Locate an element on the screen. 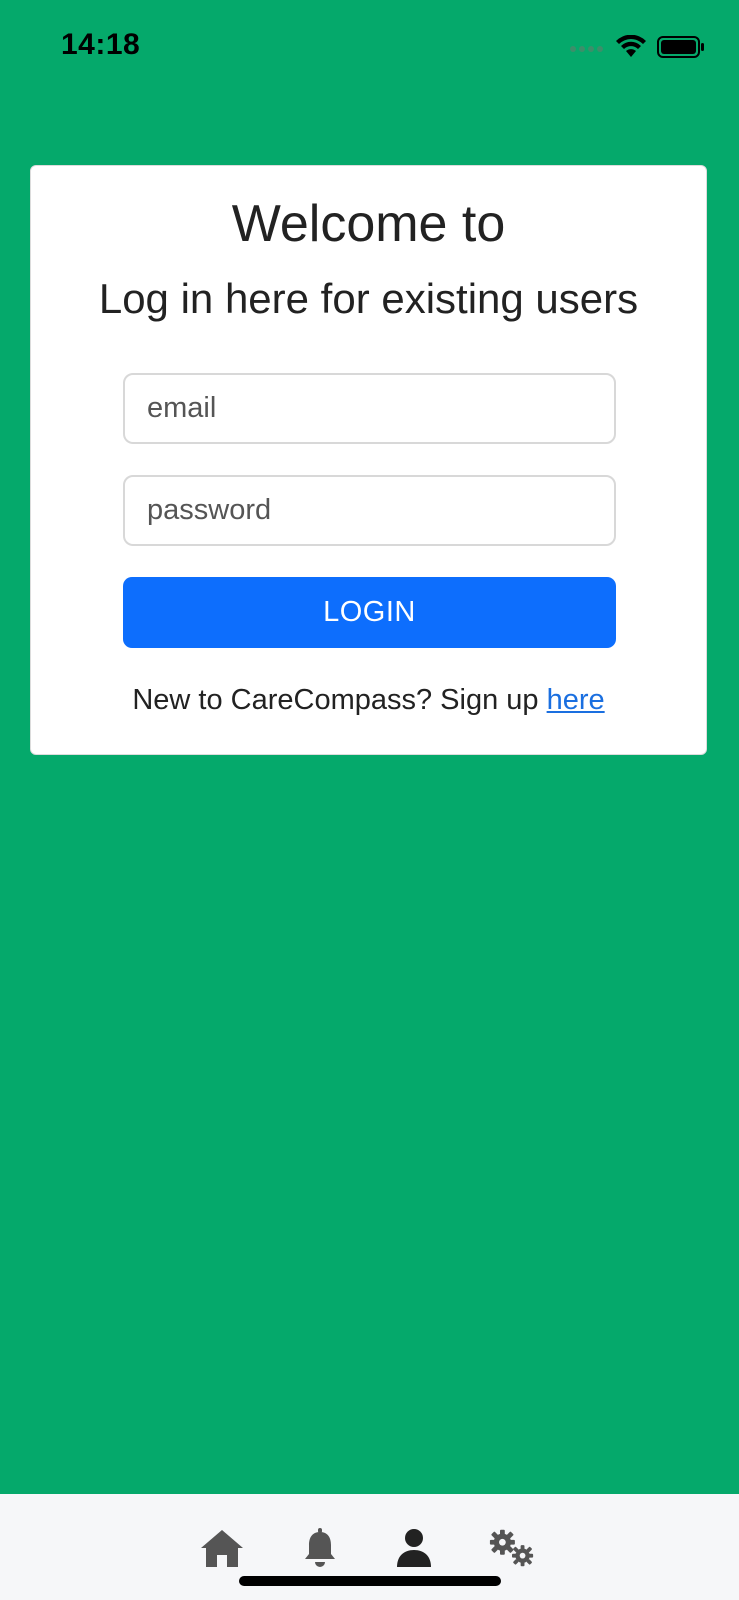 This screenshot has width=739, height=1600. cellular-signal-icon is located at coordinates (586, 49).